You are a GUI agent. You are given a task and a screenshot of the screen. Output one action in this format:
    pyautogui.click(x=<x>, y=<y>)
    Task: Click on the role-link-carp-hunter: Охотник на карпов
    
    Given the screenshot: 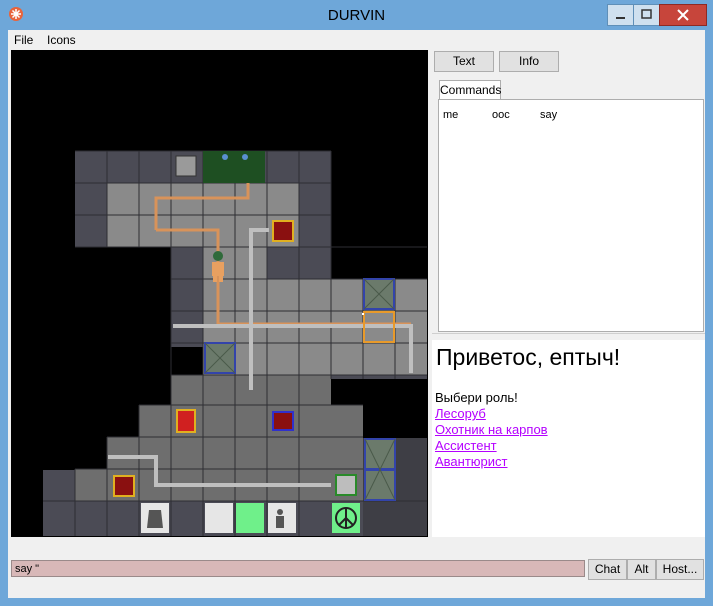 What is the action you would take?
    pyautogui.click(x=491, y=429)
    